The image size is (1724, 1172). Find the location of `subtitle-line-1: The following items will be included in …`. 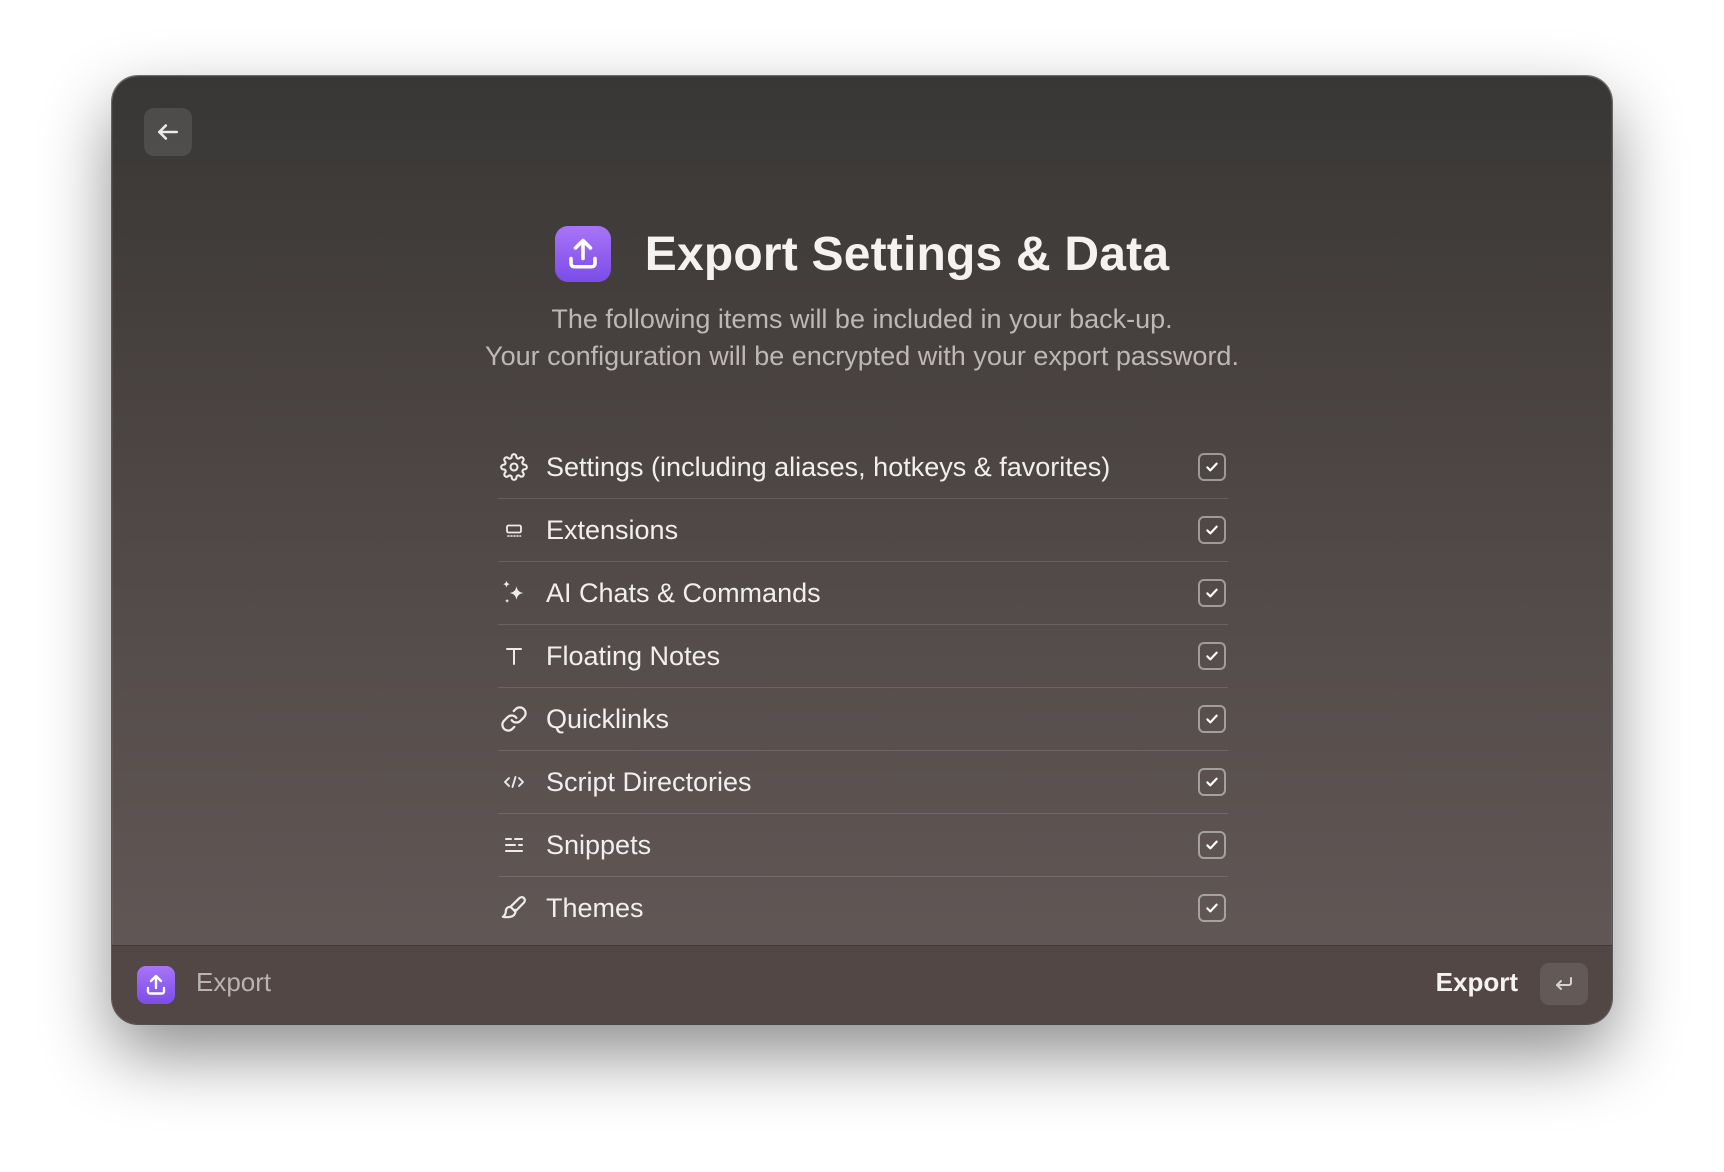

subtitle-line-1: The following items will be included in … is located at coordinates (862, 319).